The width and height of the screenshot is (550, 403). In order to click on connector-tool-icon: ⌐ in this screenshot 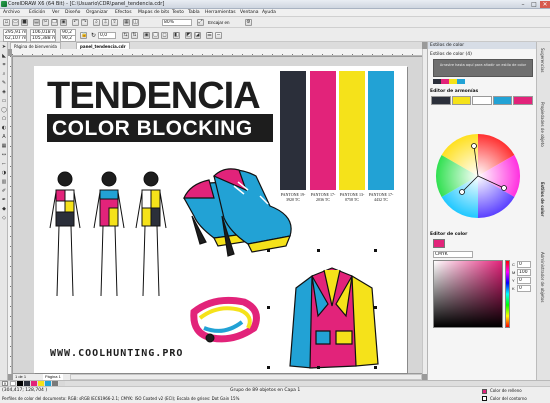, I will do `click(4, 164)`.